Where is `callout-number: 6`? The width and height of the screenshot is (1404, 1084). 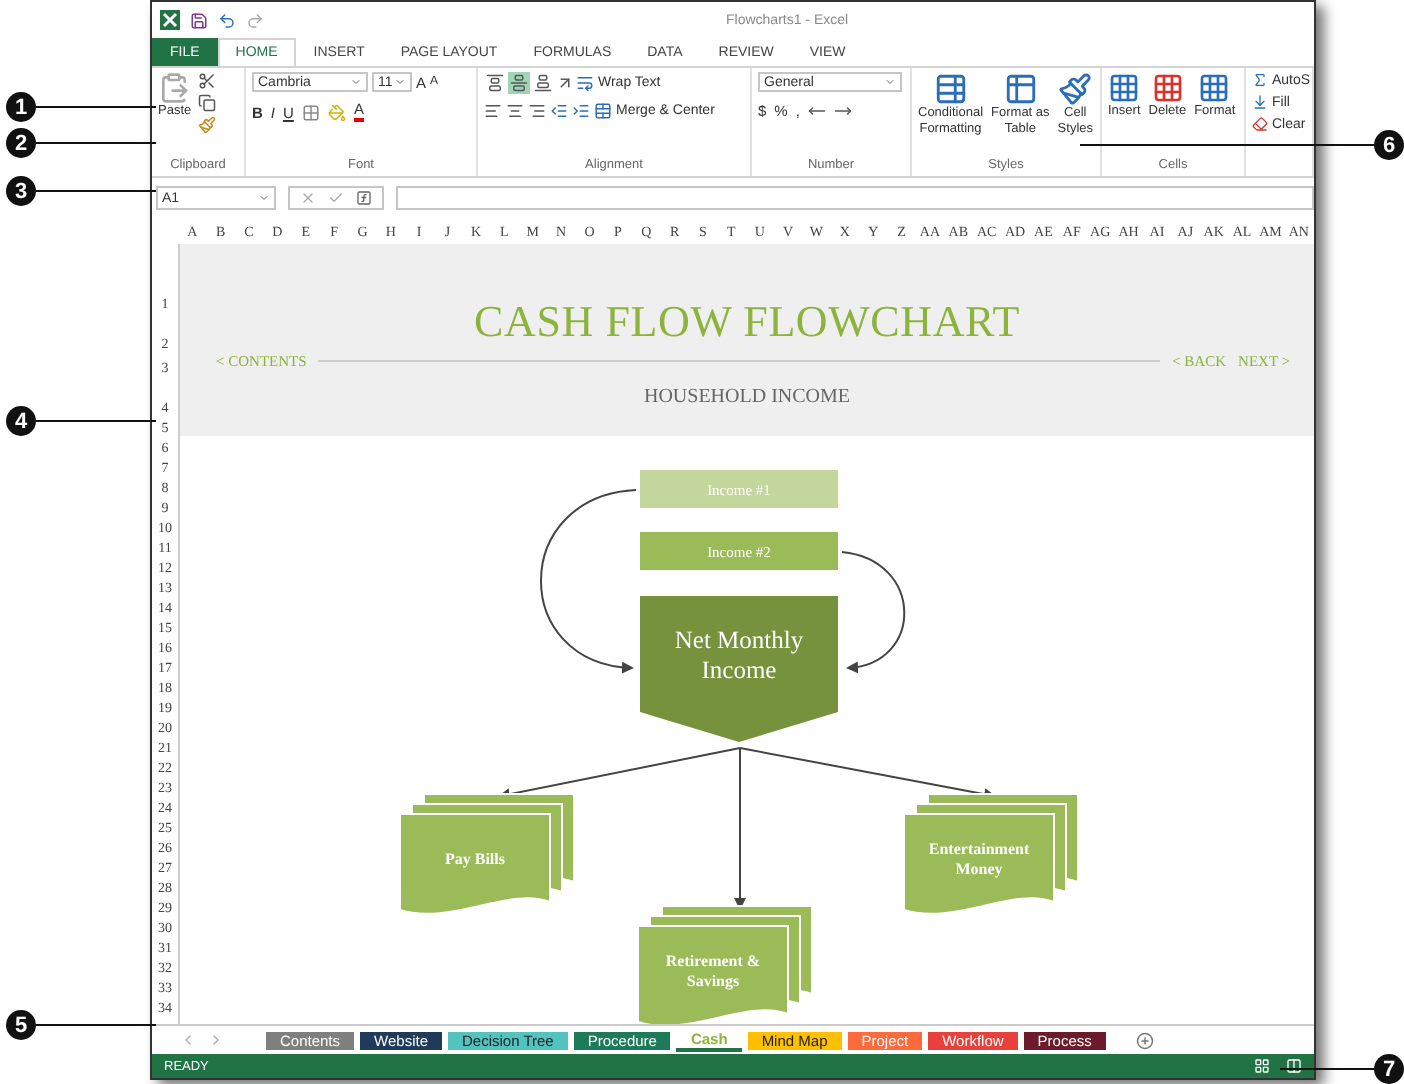 callout-number: 6 is located at coordinates (1389, 145).